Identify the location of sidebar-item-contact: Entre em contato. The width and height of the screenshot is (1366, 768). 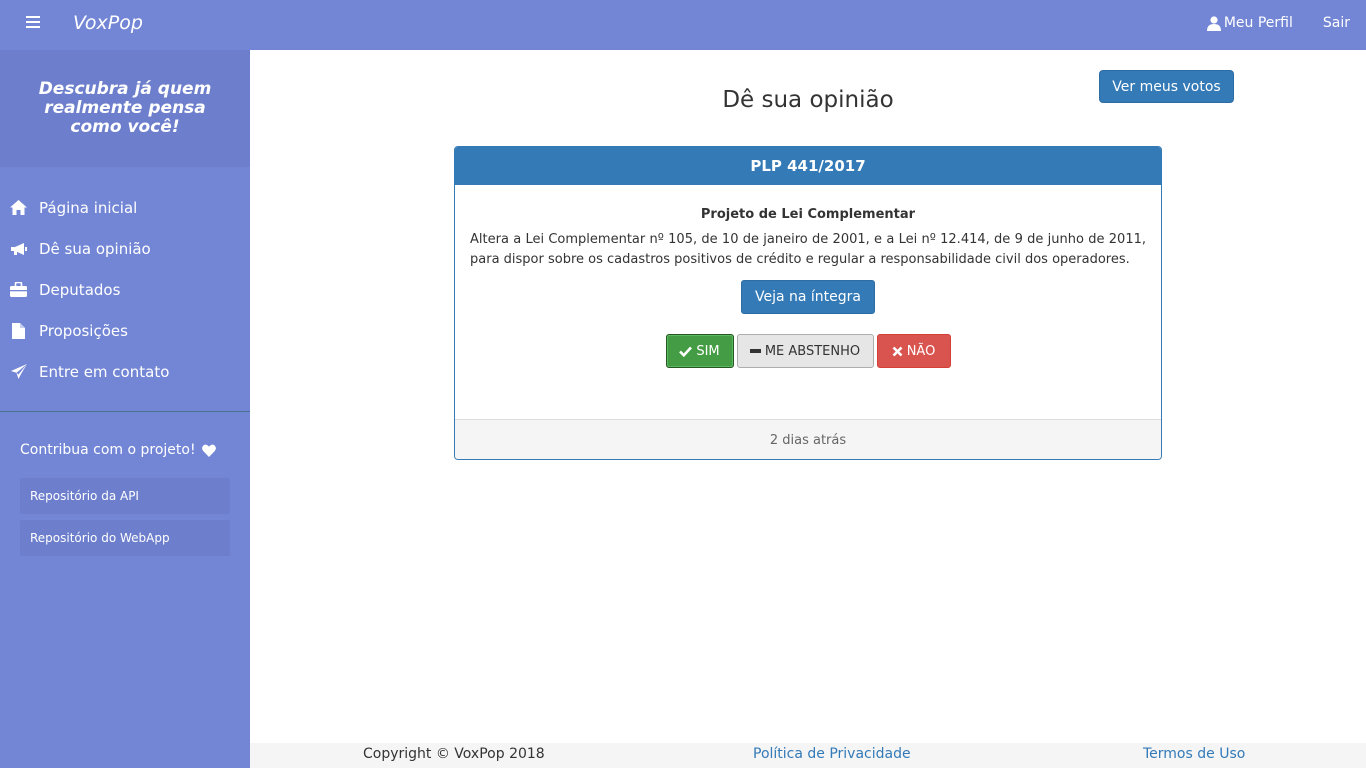
(125, 371).